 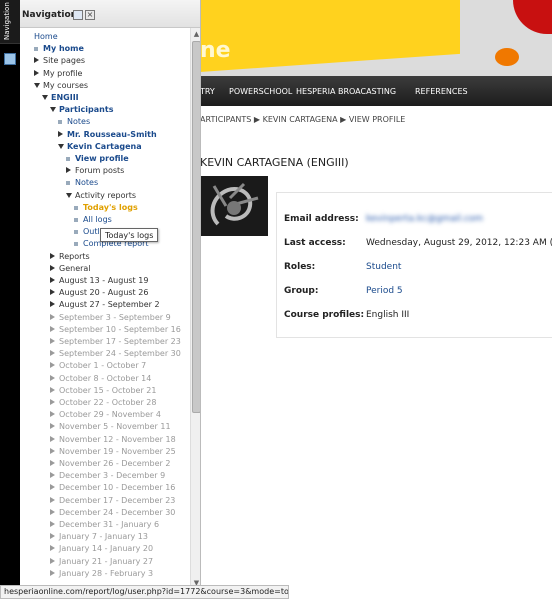 What do you see at coordinates (207, 91) in the screenshot?
I see `navbar-item-try: TRY` at bounding box center [207, 91].